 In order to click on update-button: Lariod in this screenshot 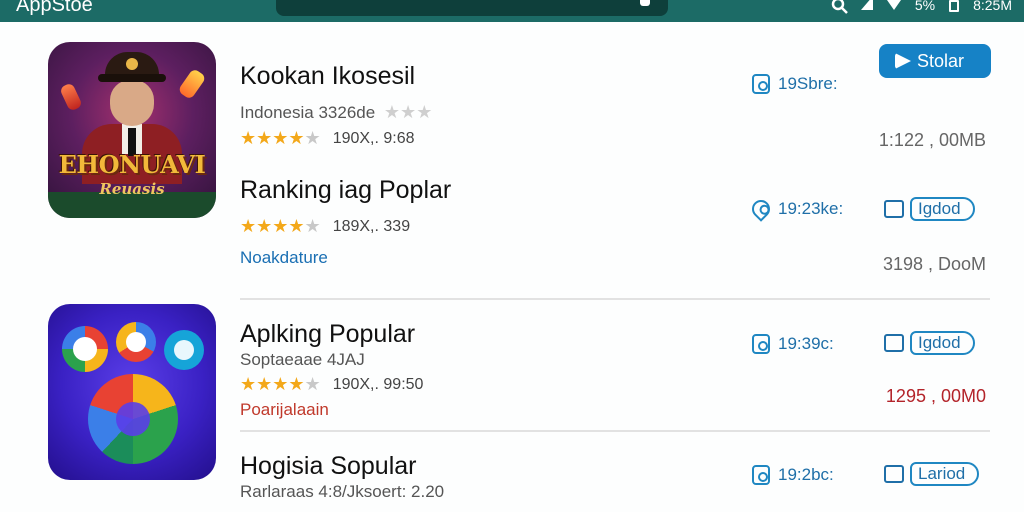, I will do `click(932, 474)`.